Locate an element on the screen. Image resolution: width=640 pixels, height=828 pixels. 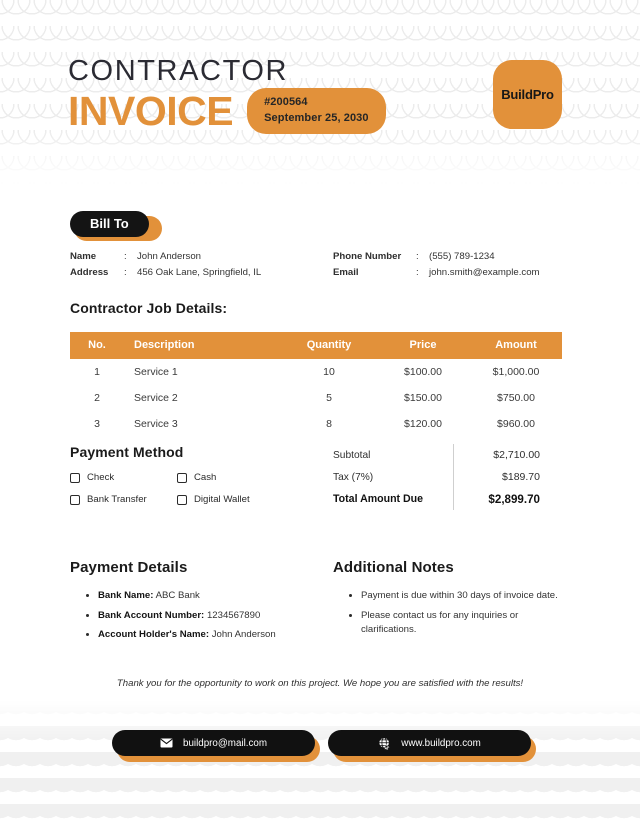
envelope-icon is located at coordinates (166, 743).